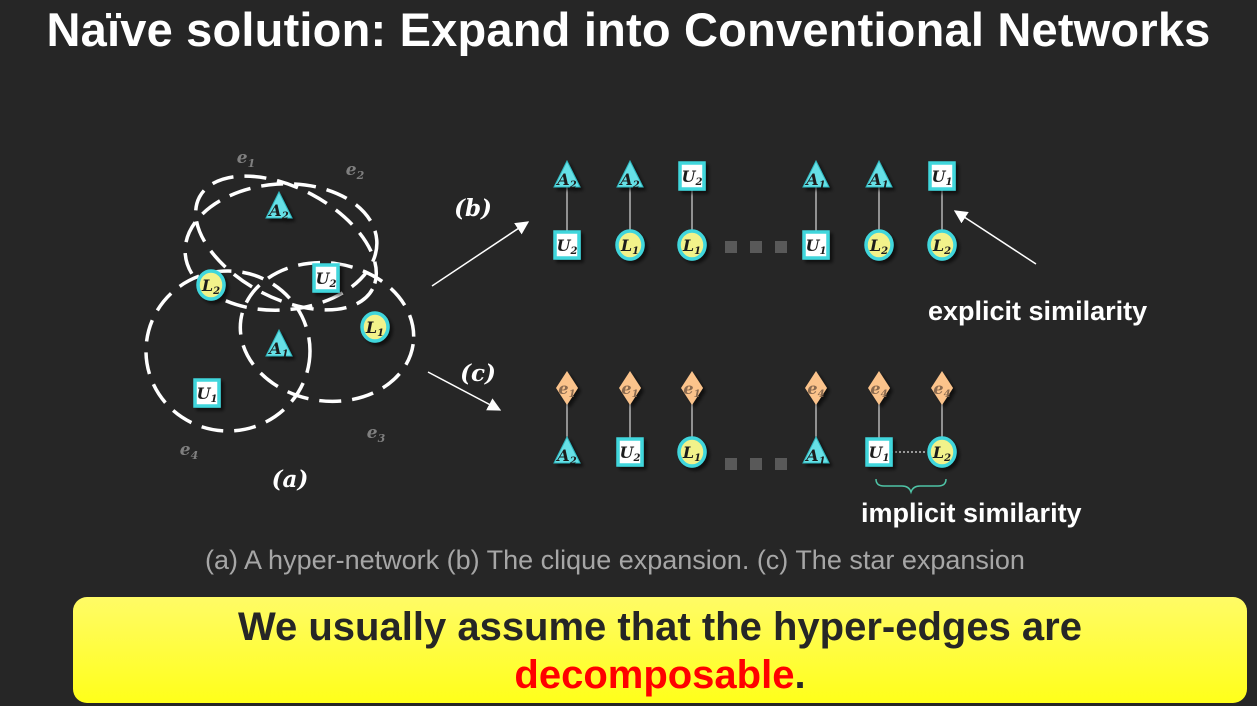 This screenshot has height=706, width=1257. What do you see at coordinates (756, 247) in the screenshot?
I see `clique-ellipsis` at bounding box center [756, 247].